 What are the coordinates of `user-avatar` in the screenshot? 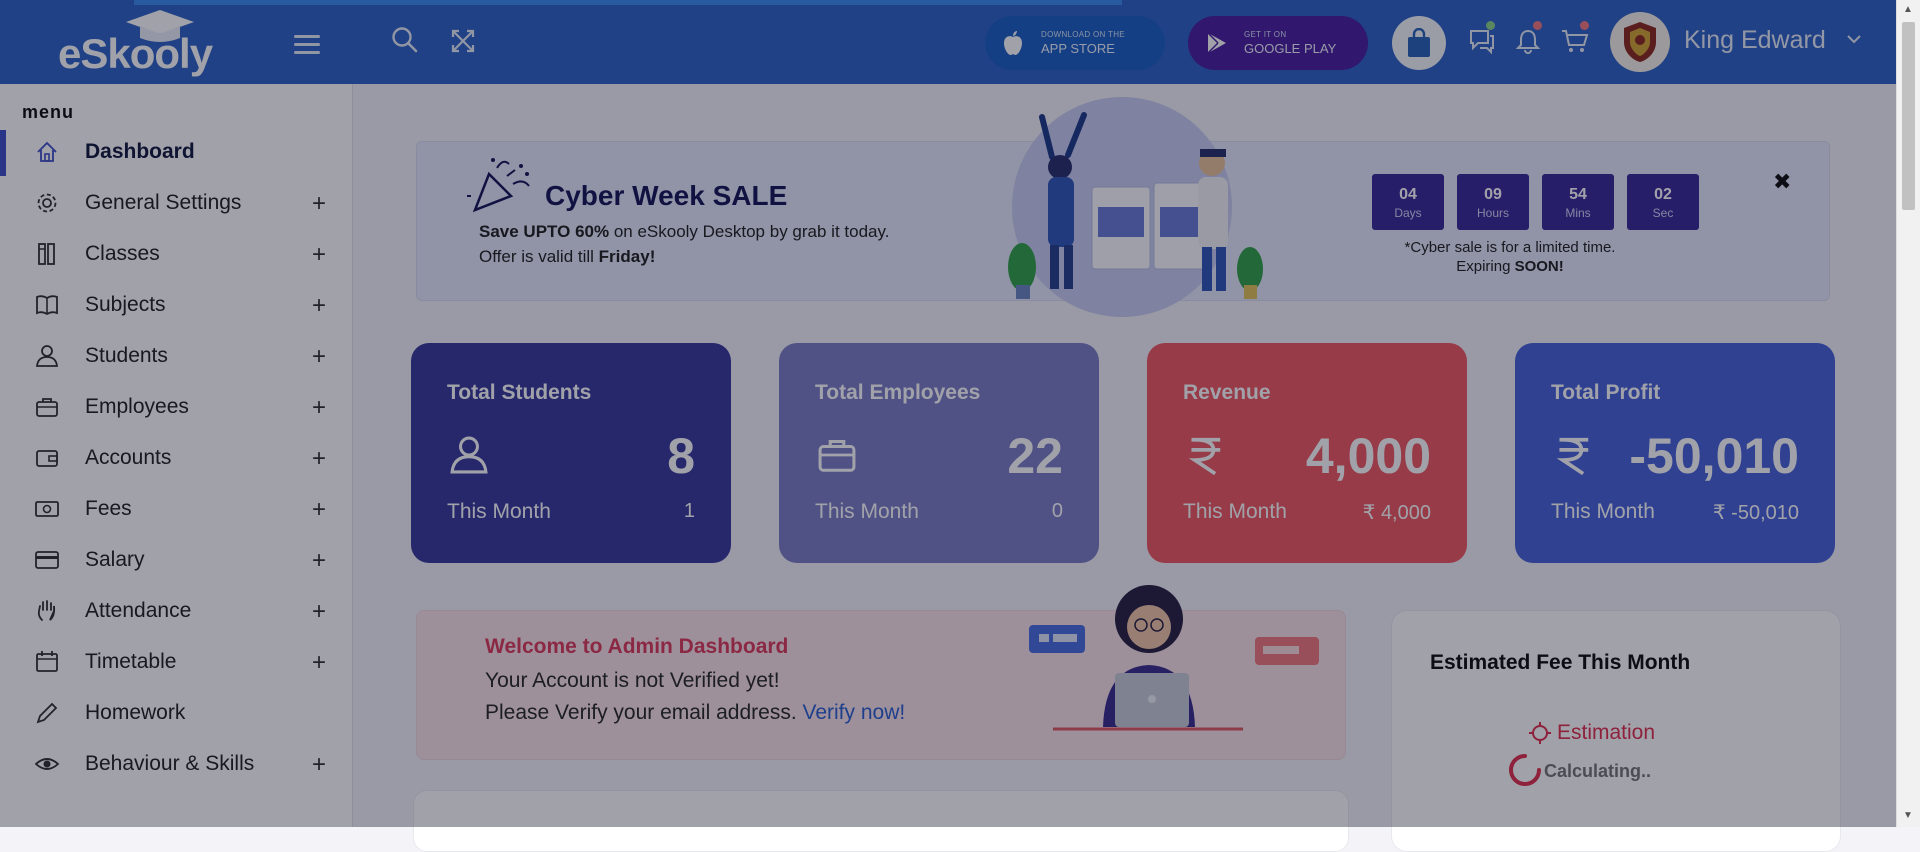 It's located at (1640, 42).